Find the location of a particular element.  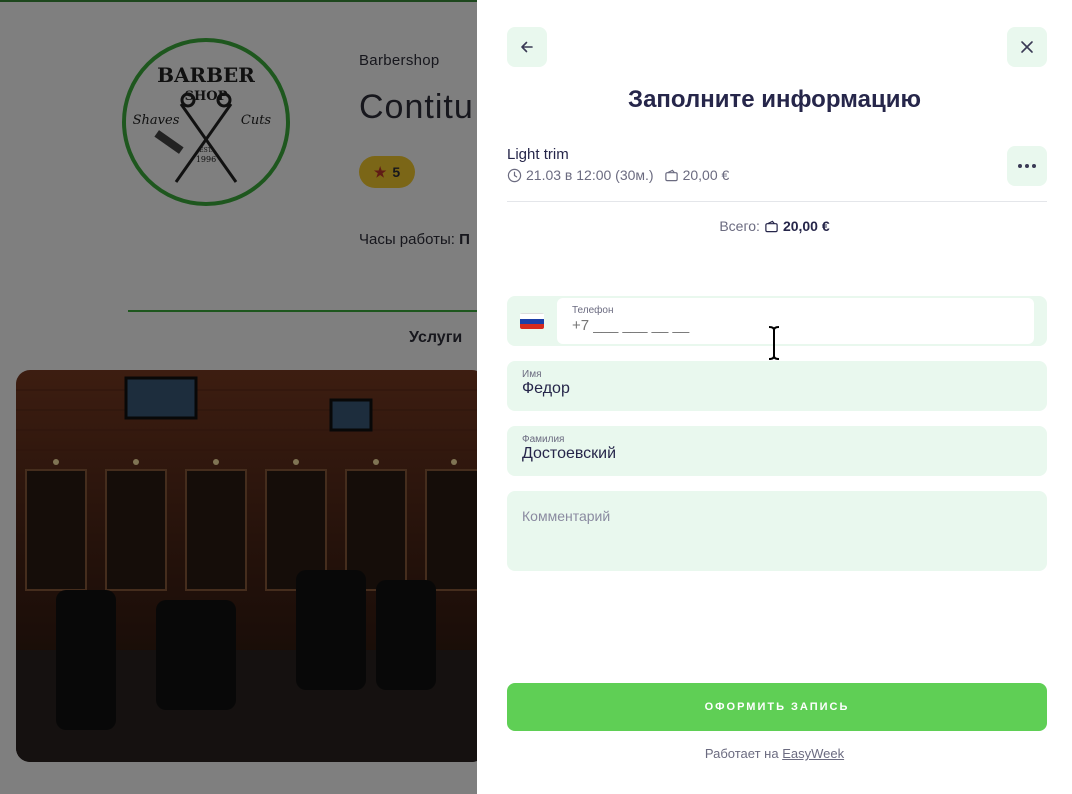

service-price: 20,00 € is located at coordinates (706, 175).